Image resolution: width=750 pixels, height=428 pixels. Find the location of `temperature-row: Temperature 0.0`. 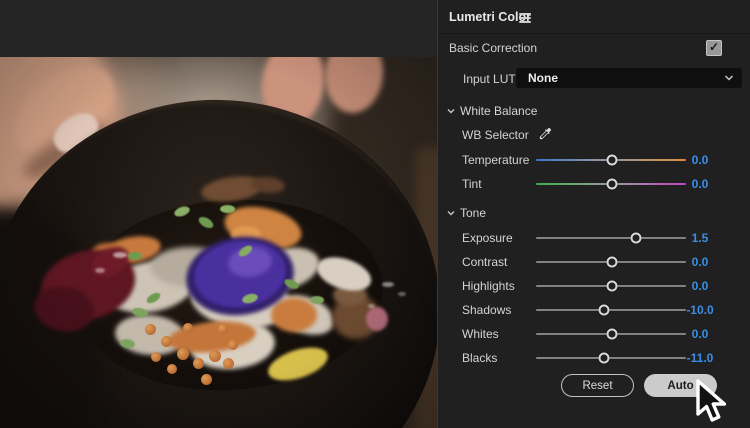

temperature-row: Temperature 0.0 is located at coordinates (594, 160).